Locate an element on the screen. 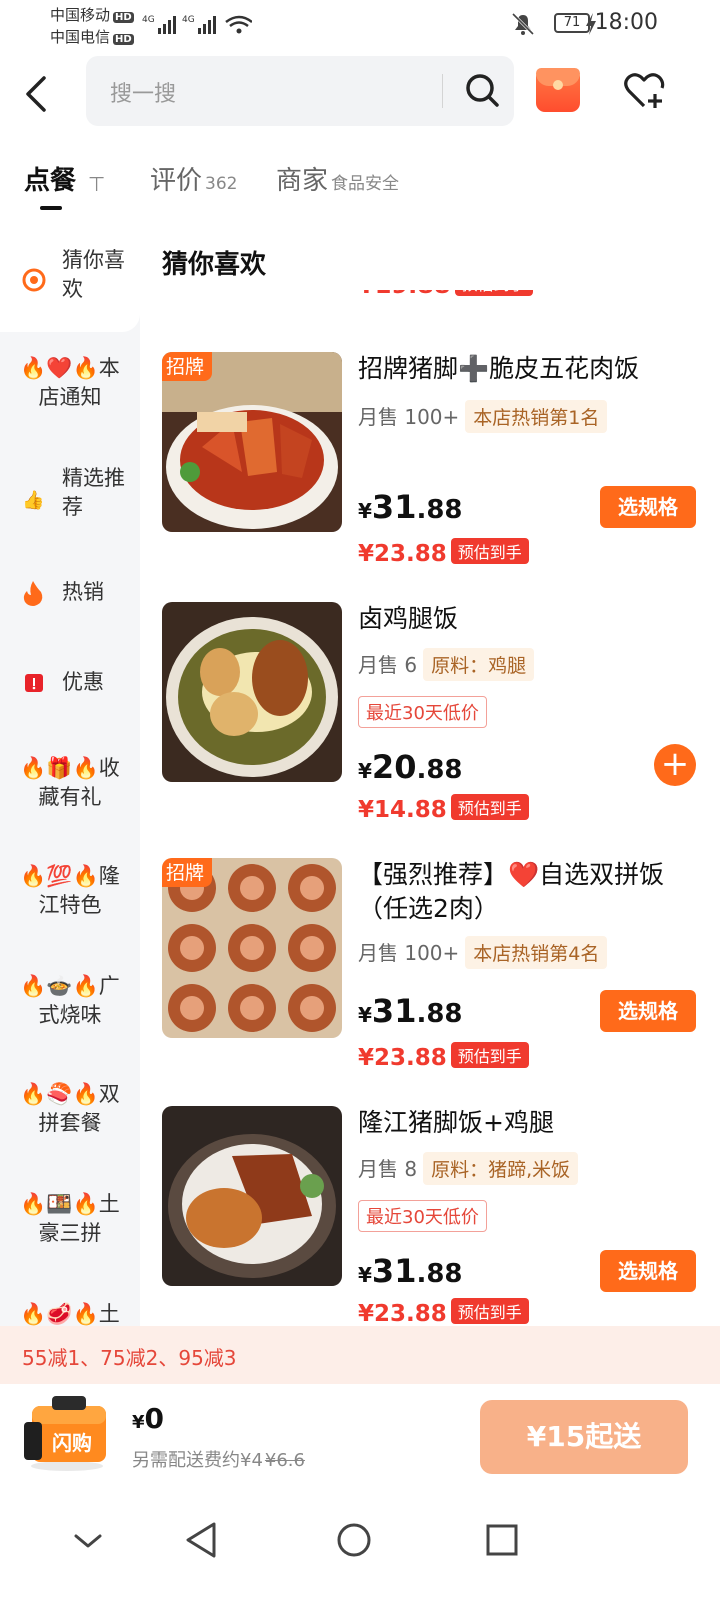 The width and height of the screenshot is (720, 1600). red-packet-icon is located at coordinates (558, 90).